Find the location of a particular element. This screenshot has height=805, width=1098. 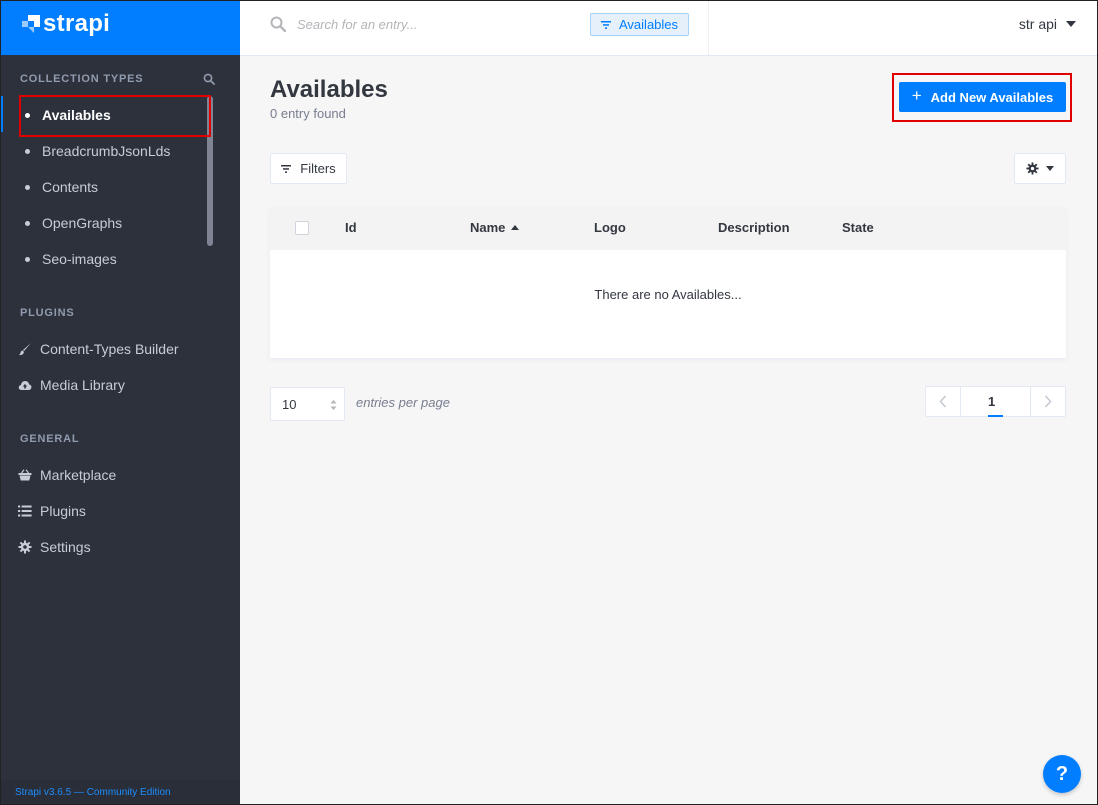

column-id: Id is located at coordinates (351, 227).